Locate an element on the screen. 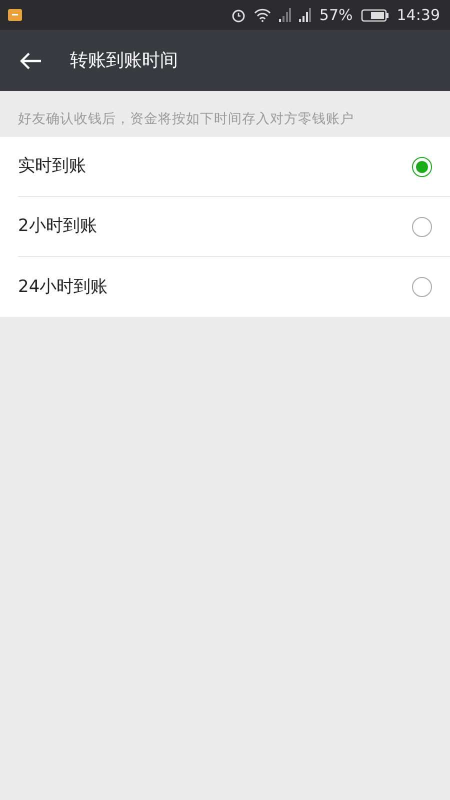 The width and height of the screenshot is (450, 800). alarm-icon is located at coordinates (238, 15).